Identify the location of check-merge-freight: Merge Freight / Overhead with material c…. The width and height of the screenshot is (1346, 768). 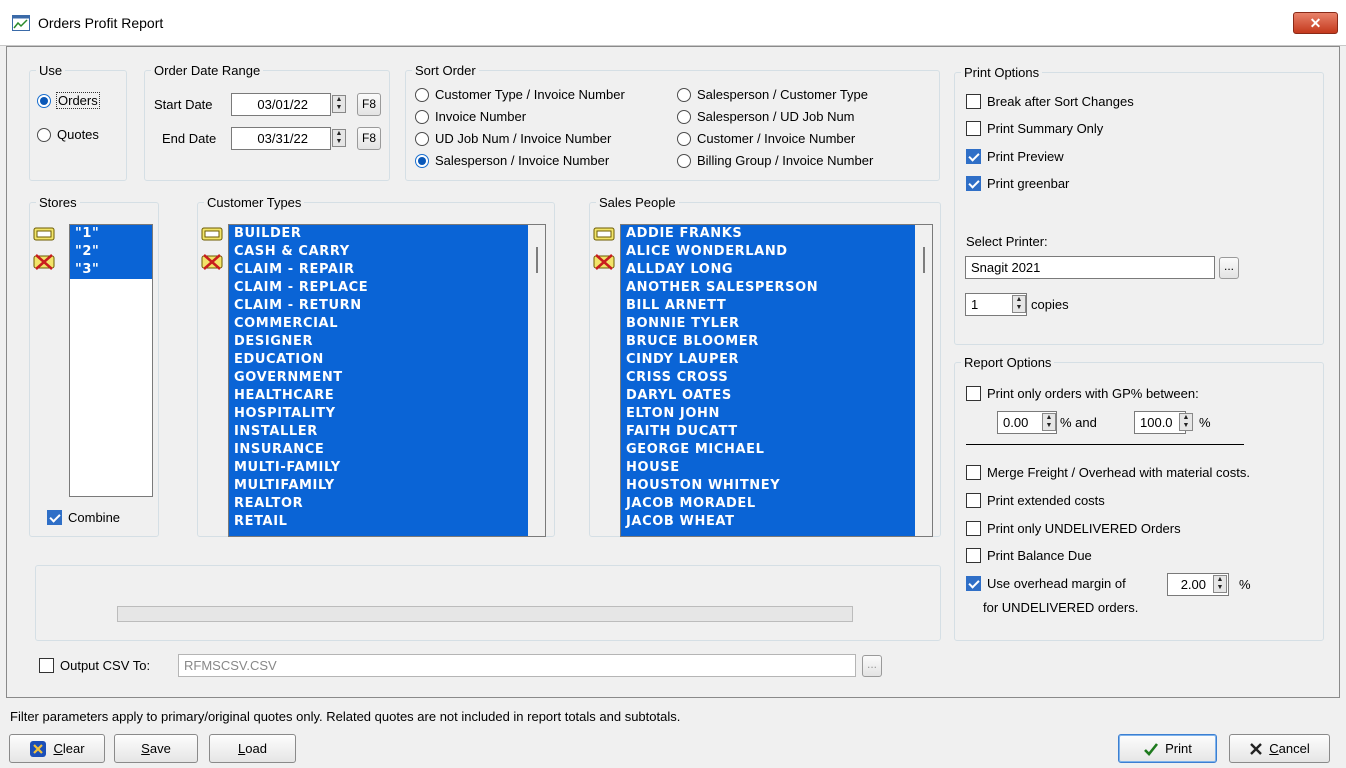
(1108, 472).